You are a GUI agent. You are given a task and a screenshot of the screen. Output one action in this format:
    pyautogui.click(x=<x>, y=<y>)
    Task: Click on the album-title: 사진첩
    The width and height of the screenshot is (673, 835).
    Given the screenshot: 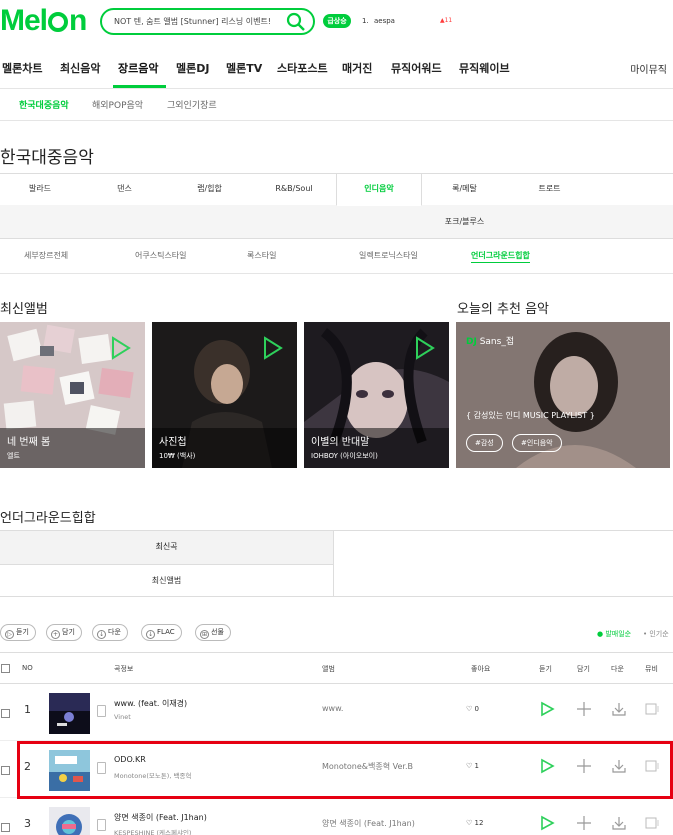 What is the action you would take?
    pyautogui.click(x=173, y=440)
    